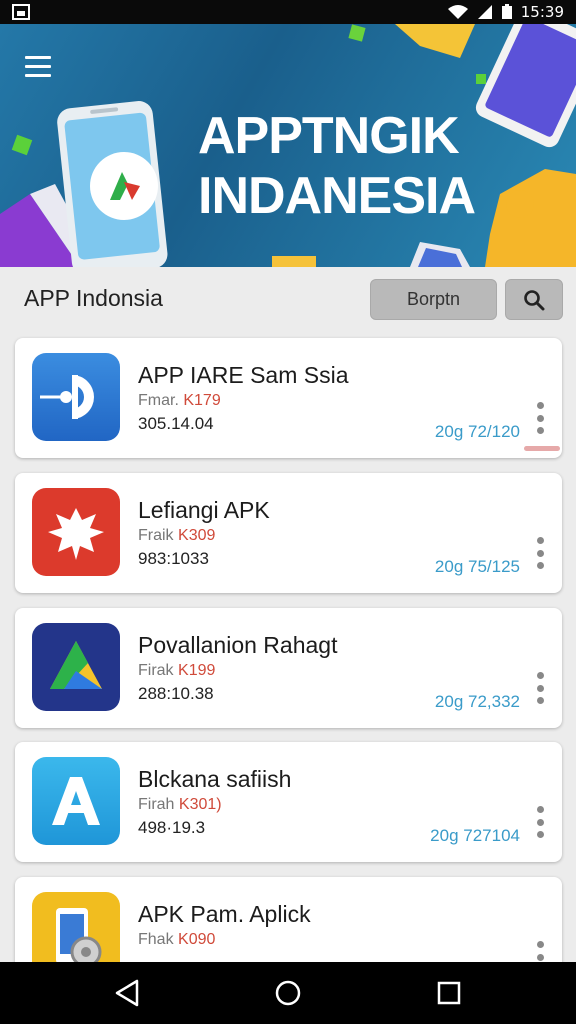 The image size is (576, 1024). I want to click on battery-icon, so click(506, 11).